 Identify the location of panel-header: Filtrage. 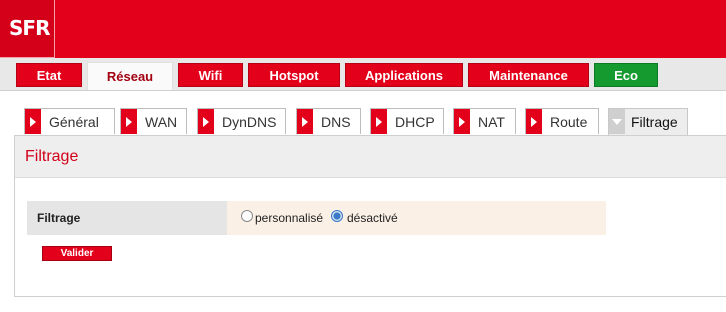
(370, 157).